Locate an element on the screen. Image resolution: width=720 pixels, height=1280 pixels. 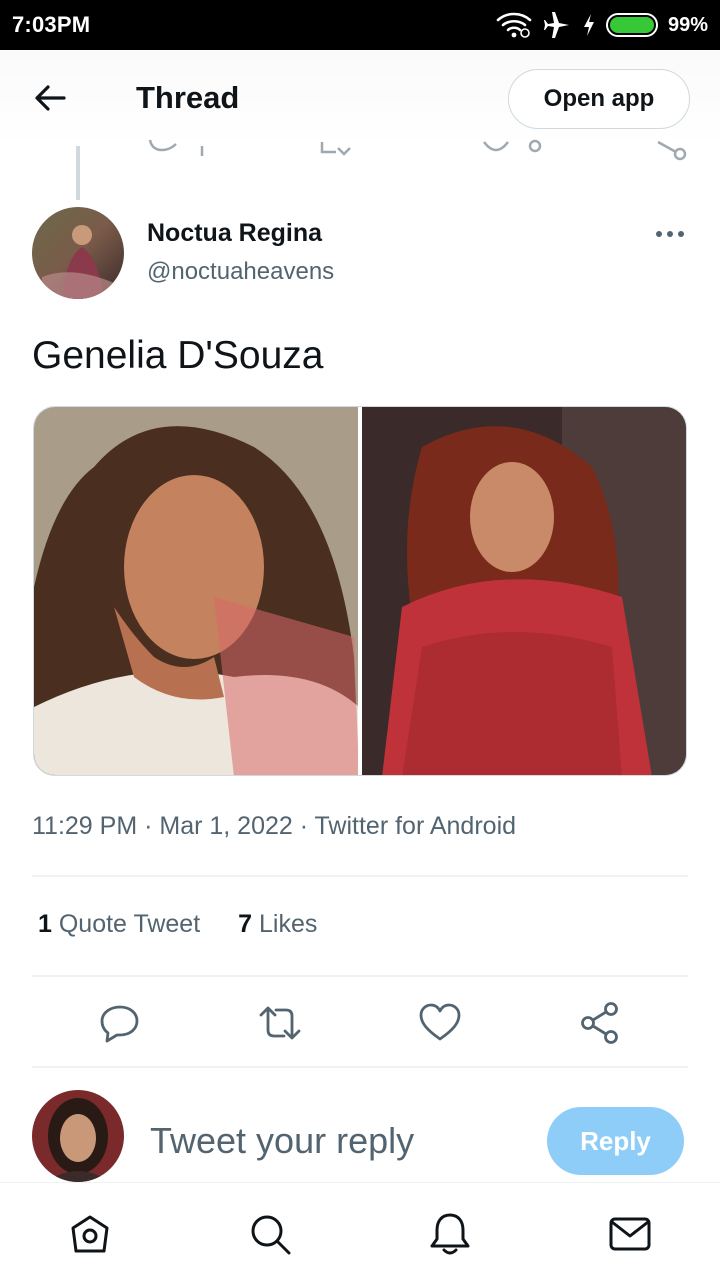
status-bar: 7:03PM 99% is located at coordinates (360, 25).